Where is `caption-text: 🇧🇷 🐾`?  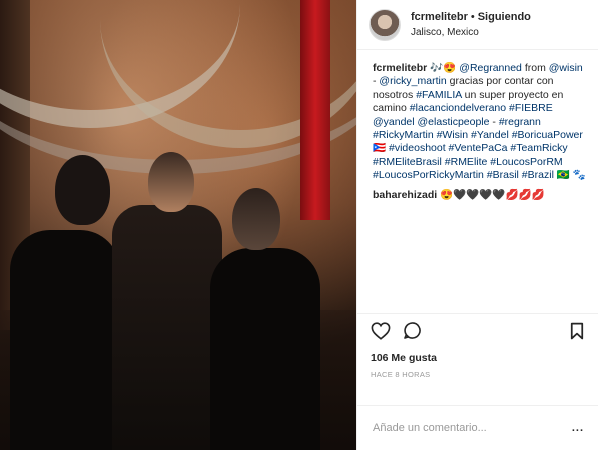 caption-text: 🇧🇷 🐾 is located at coordinates (569, 175).